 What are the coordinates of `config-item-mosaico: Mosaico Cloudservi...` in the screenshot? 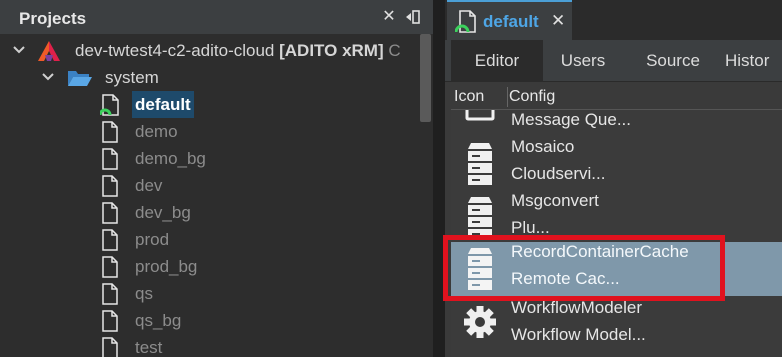 It's located at (616, 164).